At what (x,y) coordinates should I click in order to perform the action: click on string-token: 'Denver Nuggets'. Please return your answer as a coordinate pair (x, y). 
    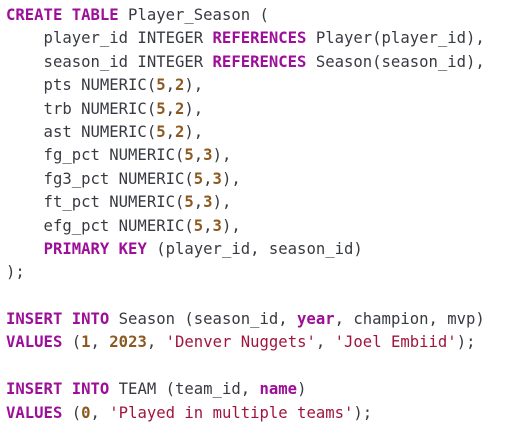
    Looking at the image, I should click on (240, 342).